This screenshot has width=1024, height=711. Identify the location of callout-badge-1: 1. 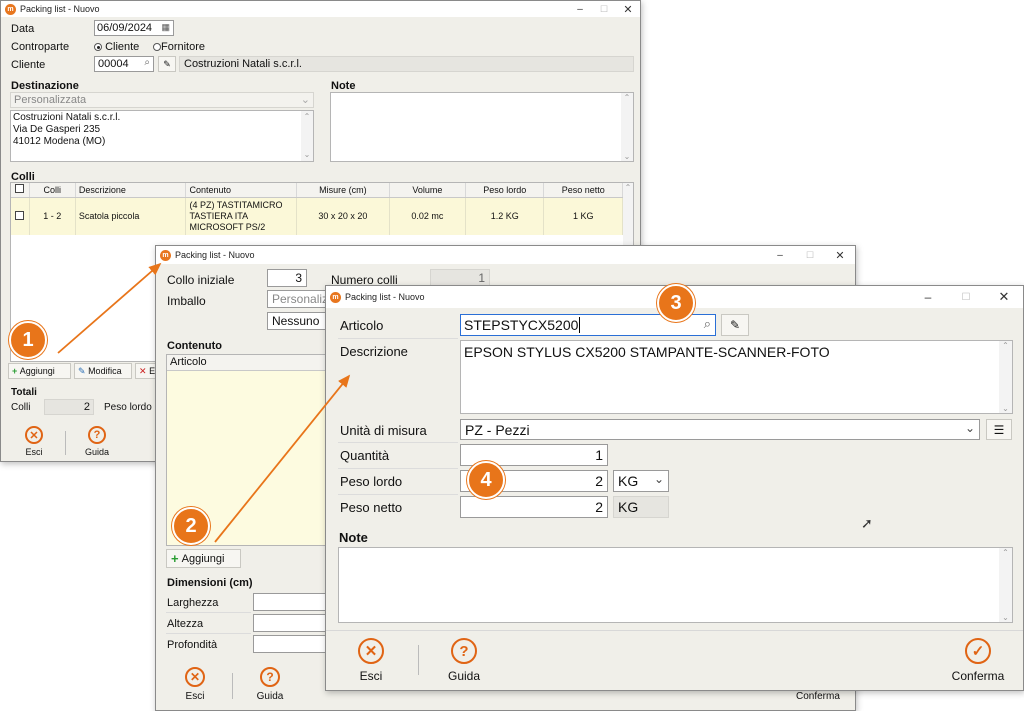
(28, 340).